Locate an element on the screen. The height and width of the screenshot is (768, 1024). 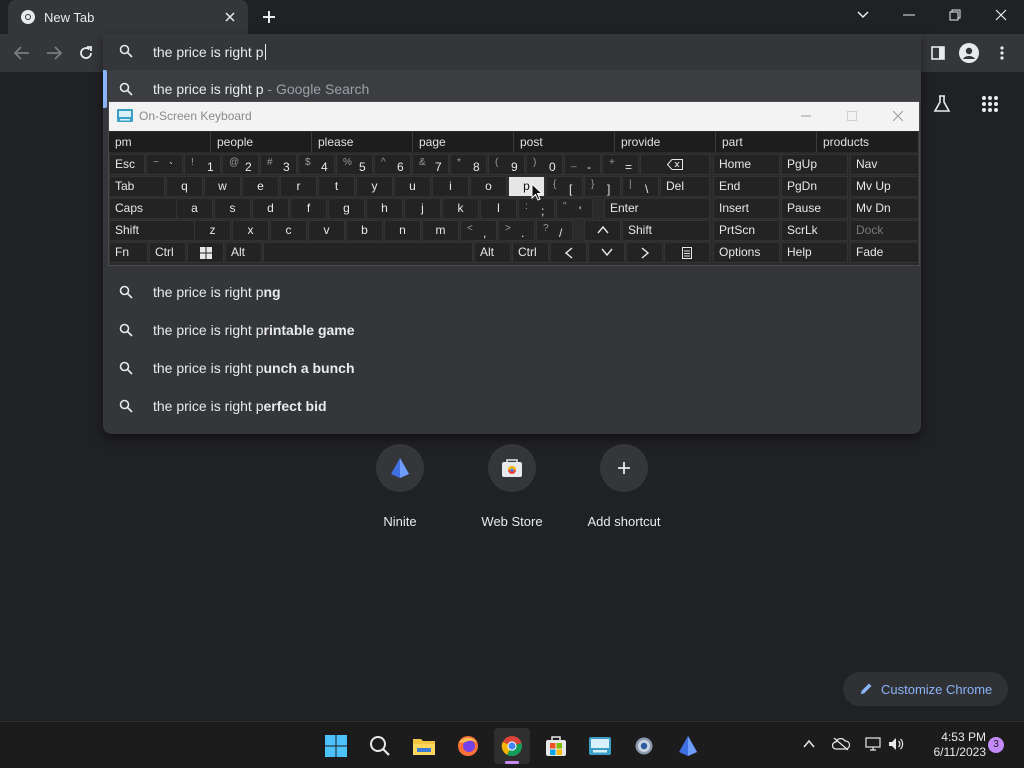
key-backslash: | \ is located at coordinates (640, 186).